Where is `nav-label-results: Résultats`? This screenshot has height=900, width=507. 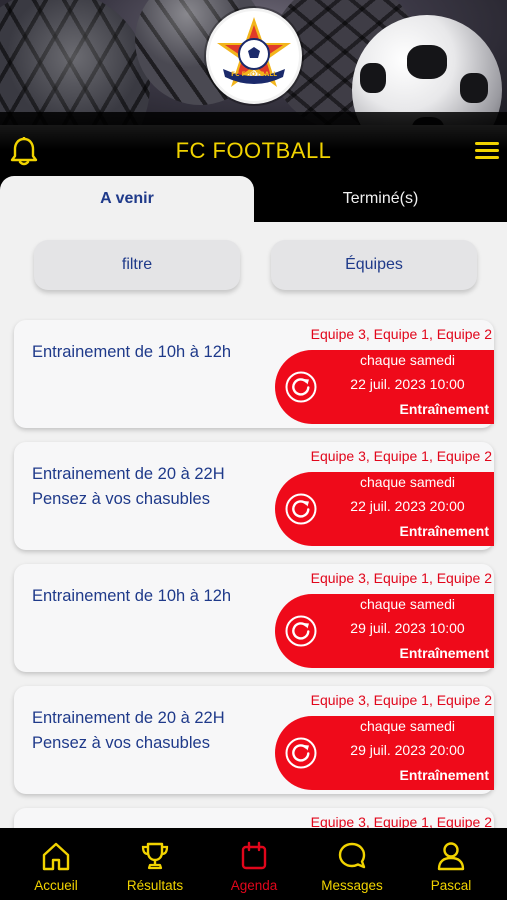 nav-label-results: Résultats is located at coordinates (155, 885).